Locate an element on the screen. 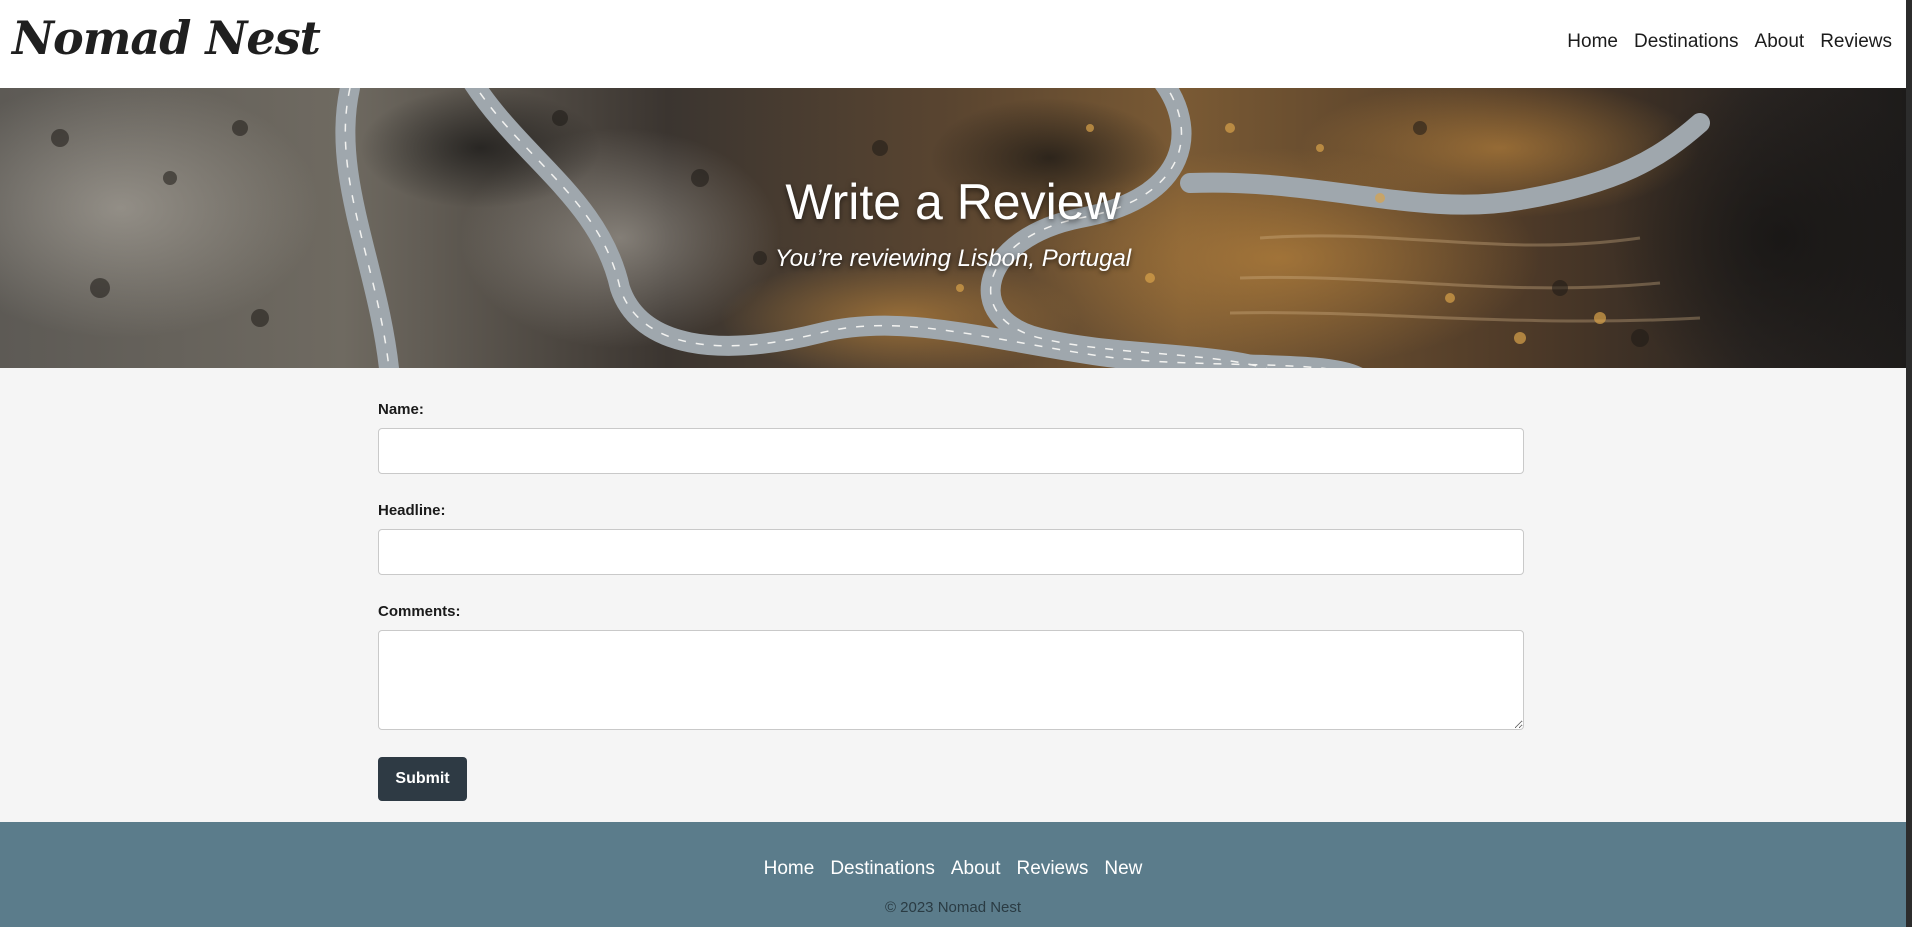 This screenshot has width=1912, height=927. nav-link-reviews: Reviews is located at coordinates (1856, 42).